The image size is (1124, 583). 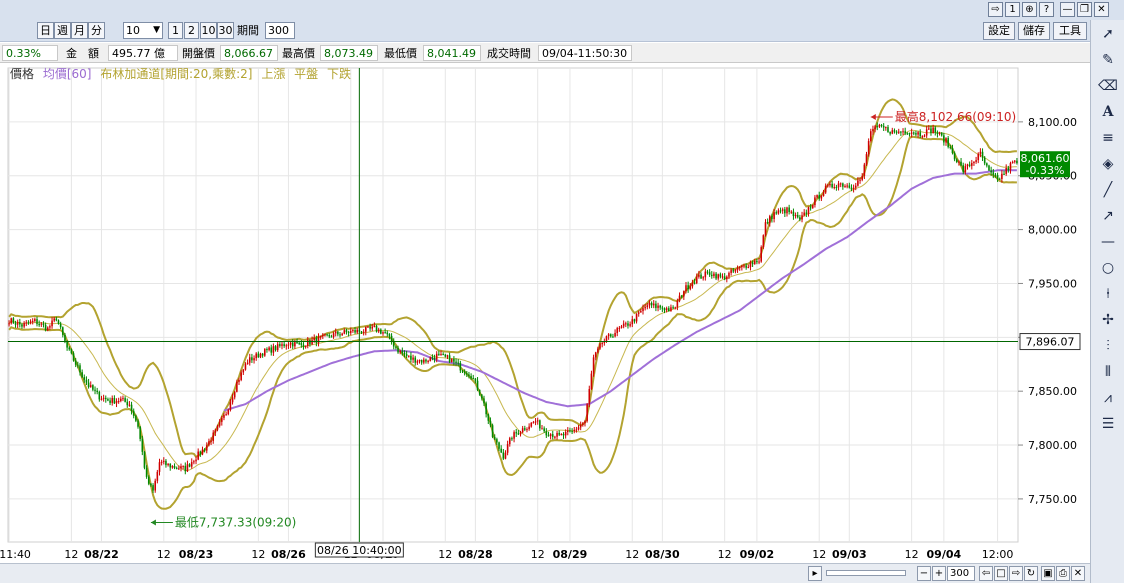 What do you see at coordinates (208, 30) in the screenshot?
I see `multiplier-10-button: 10` at bounding box center [208, 30].